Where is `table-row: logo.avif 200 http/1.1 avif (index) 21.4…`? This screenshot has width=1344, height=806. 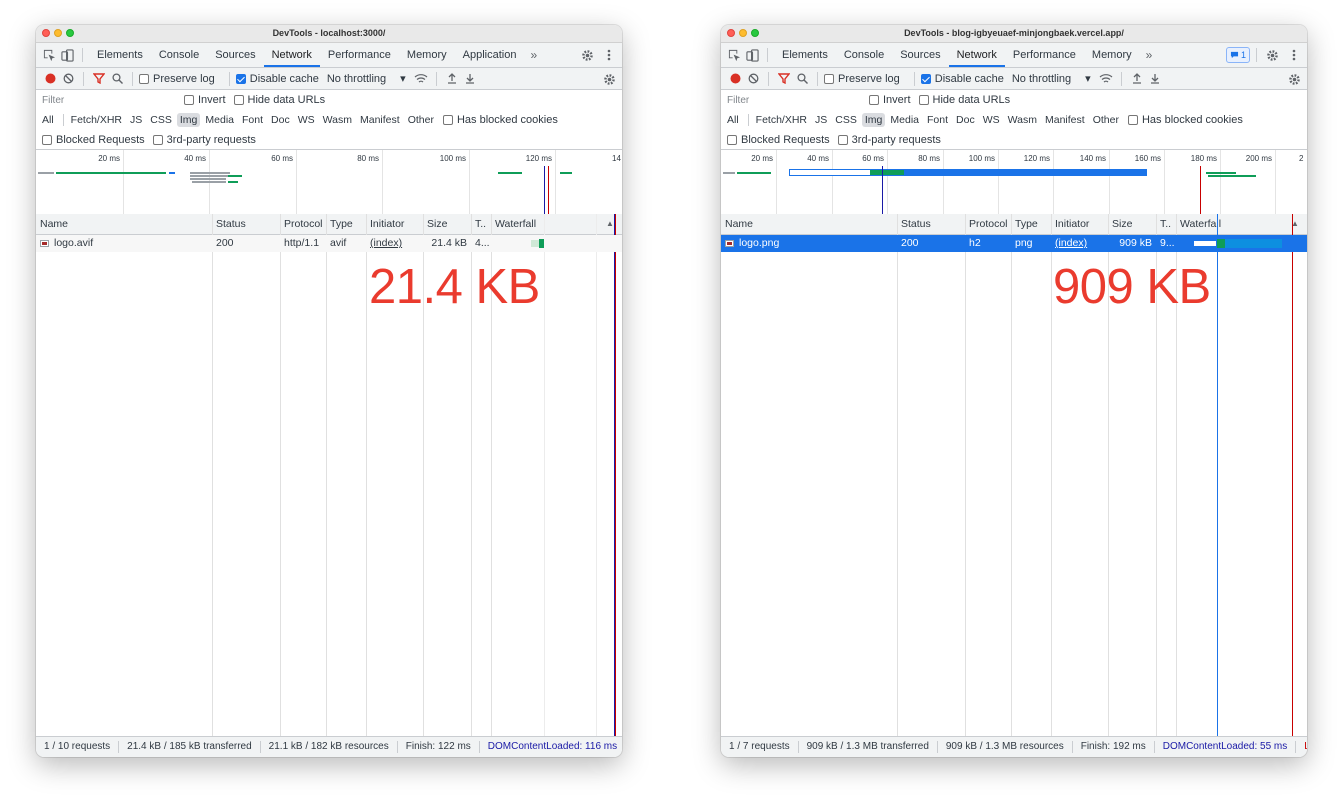
table-row: logo.avif 200 http/1.1 avif (index) 21.4… is located at coordinates (329, 243).